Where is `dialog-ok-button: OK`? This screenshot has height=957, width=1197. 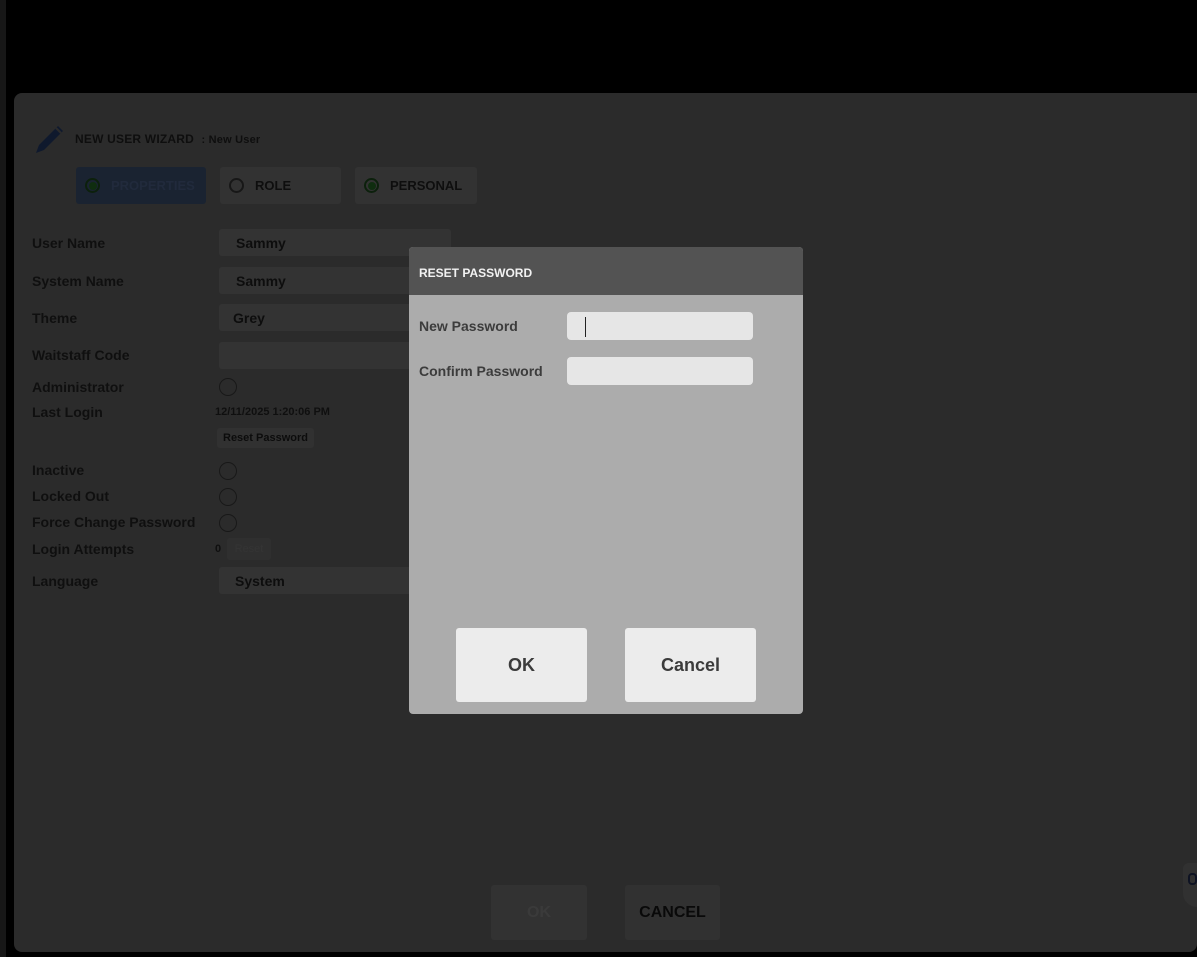 dialog-ok-button: OK is located at coordinates (521, 665).